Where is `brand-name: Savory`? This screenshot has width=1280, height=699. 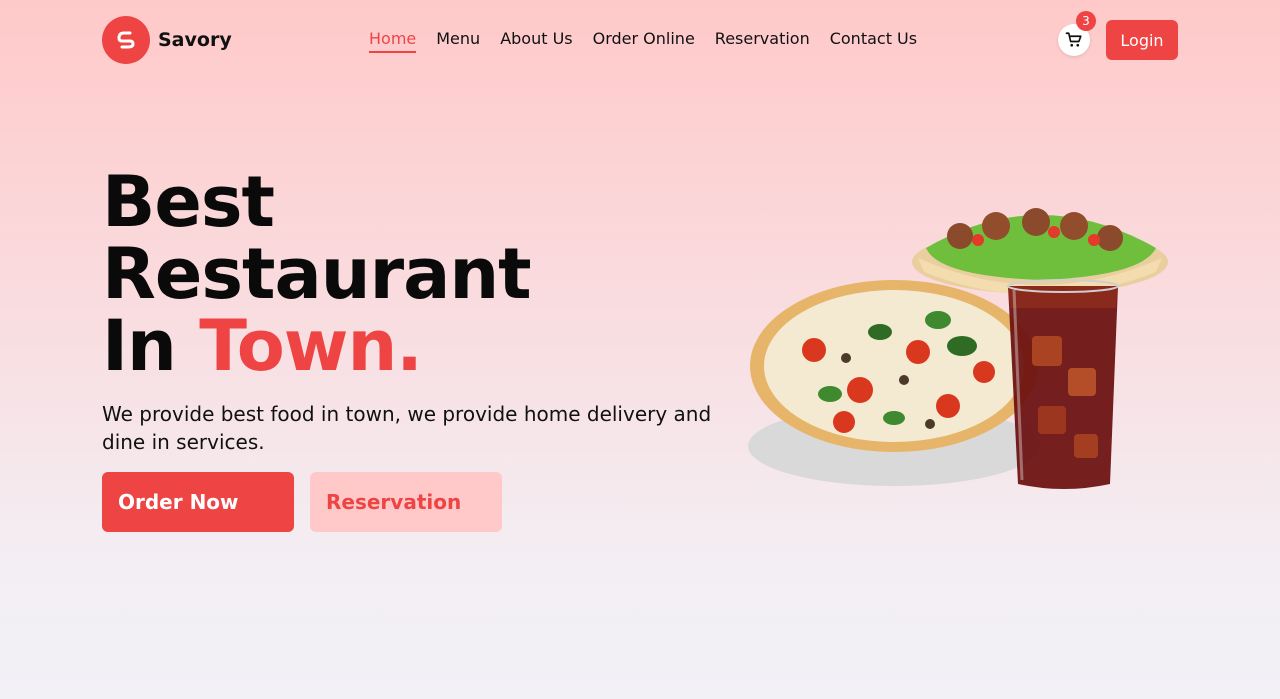 brand-name: Savory is located at coordinates (195, 40).